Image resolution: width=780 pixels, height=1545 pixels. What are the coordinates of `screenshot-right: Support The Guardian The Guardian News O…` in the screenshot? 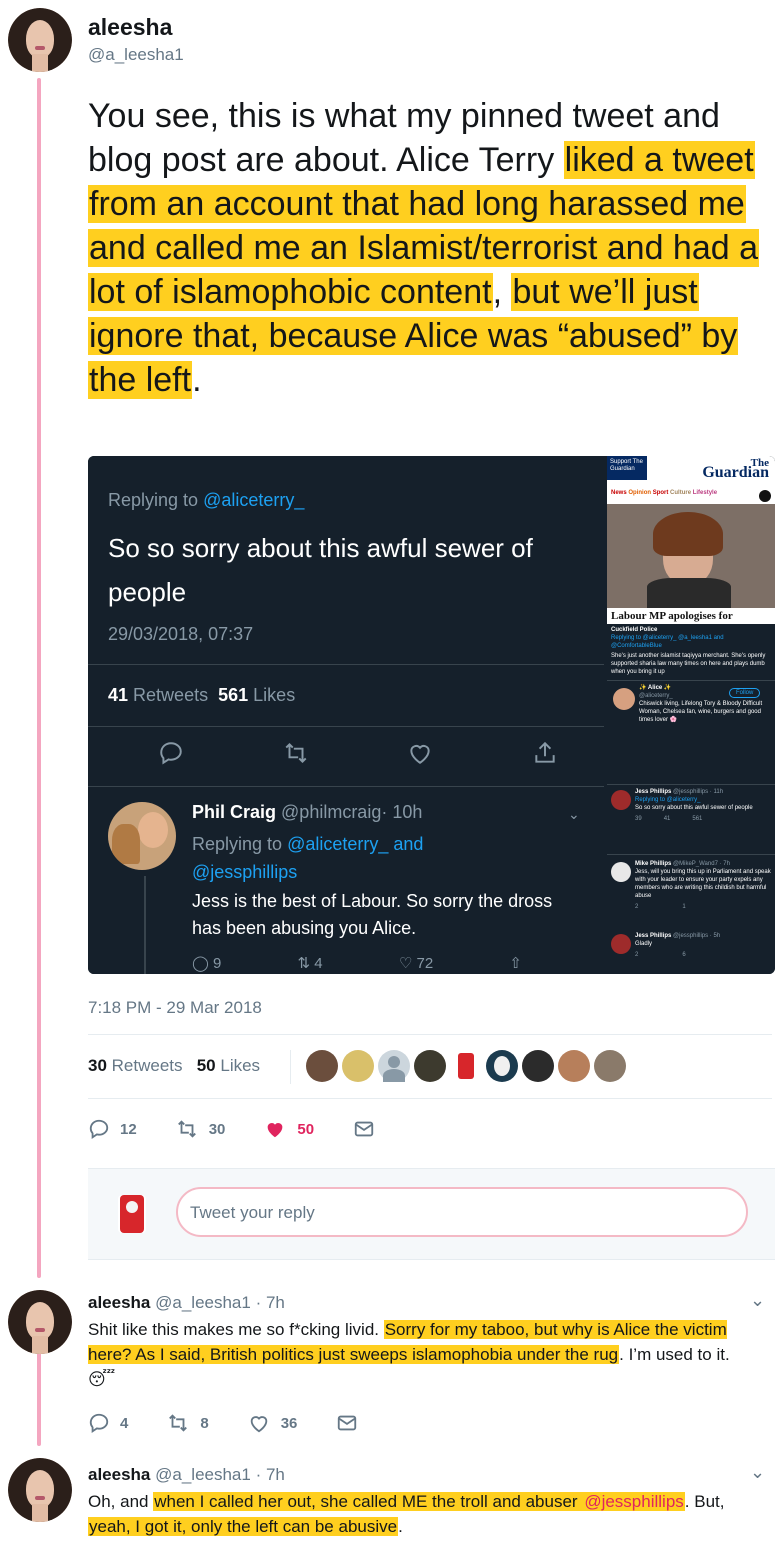 It's located at (691, 715).